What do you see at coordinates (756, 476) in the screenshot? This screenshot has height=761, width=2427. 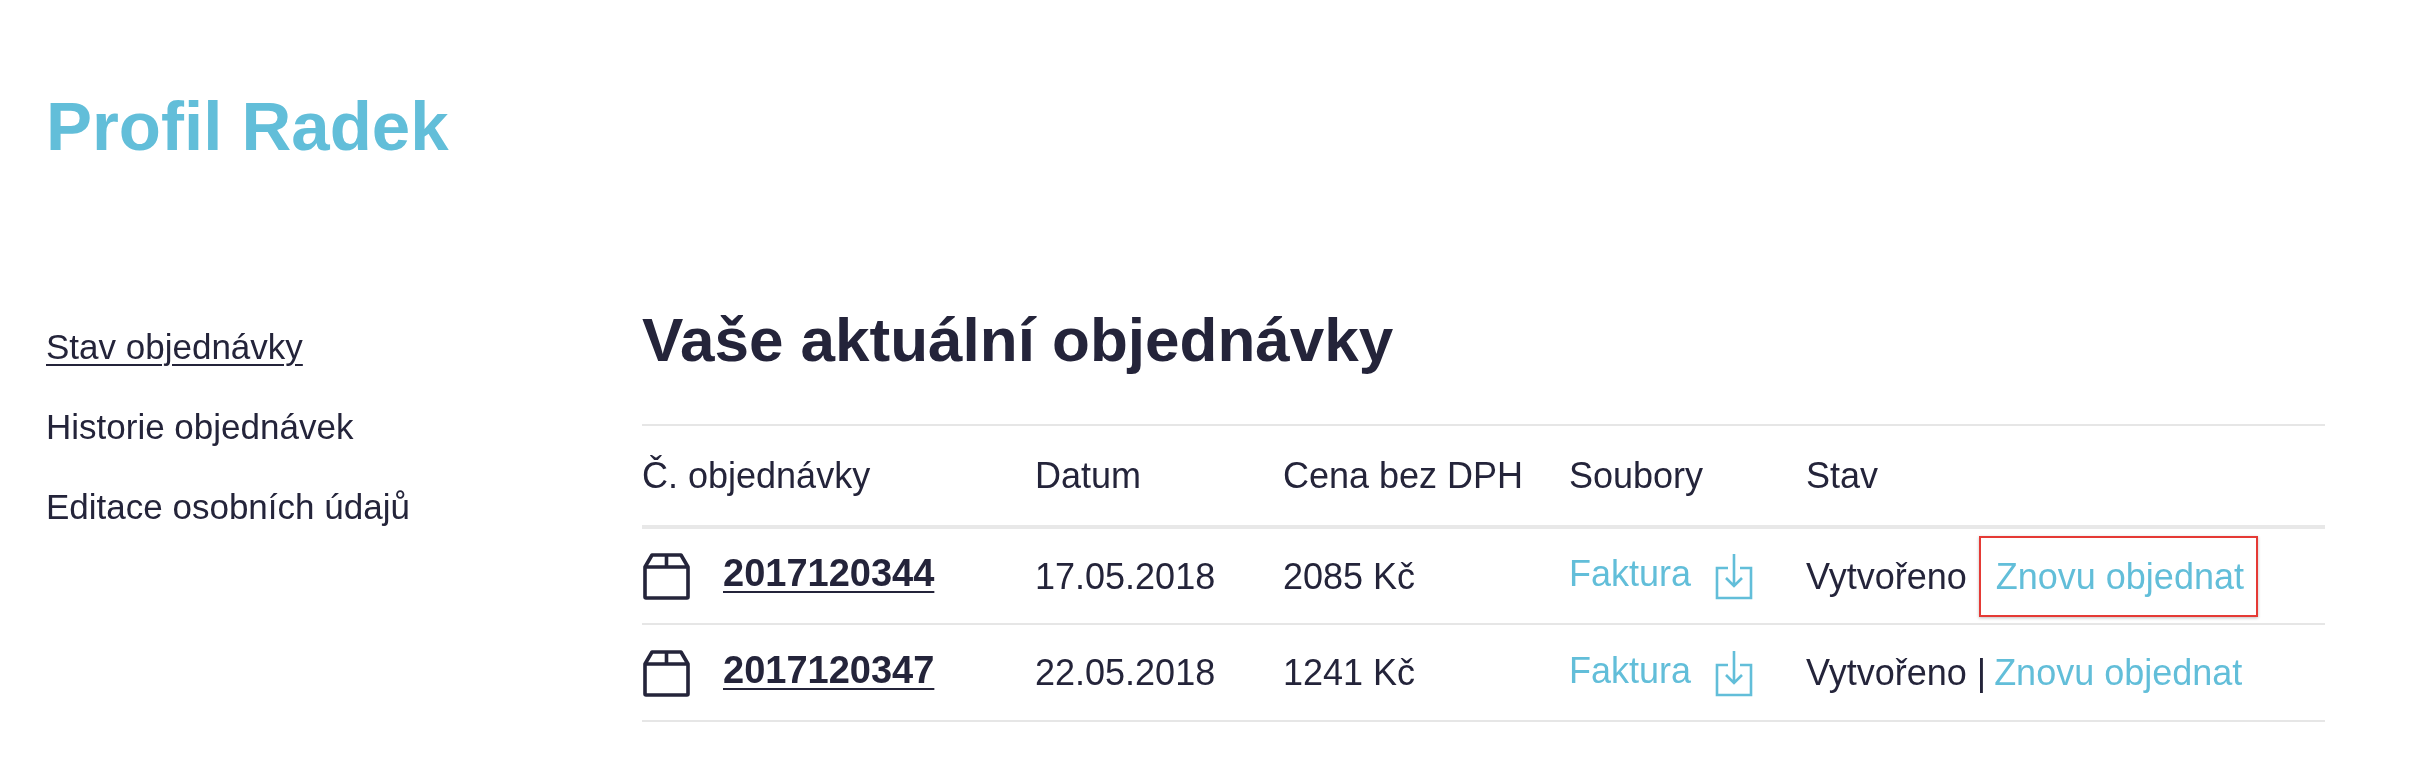 I see `column-header: Č. objednávky` at bounding box center [756, 476].